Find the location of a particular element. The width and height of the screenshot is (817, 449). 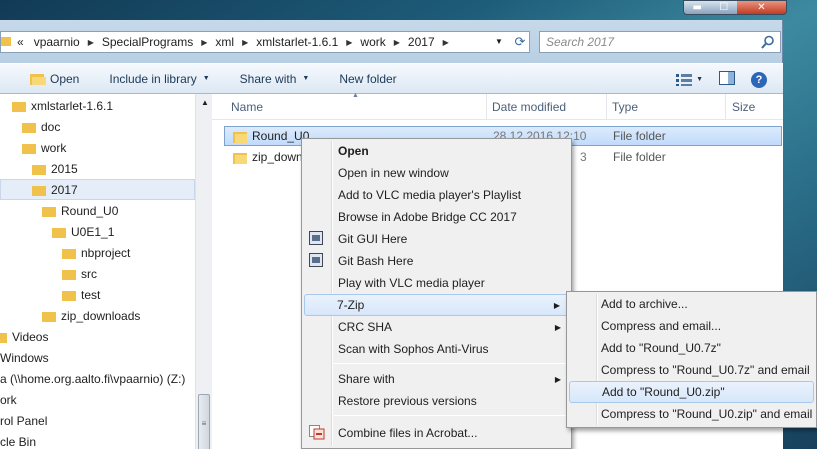

nav-label: 2017 is located at coordinates (64, 189).